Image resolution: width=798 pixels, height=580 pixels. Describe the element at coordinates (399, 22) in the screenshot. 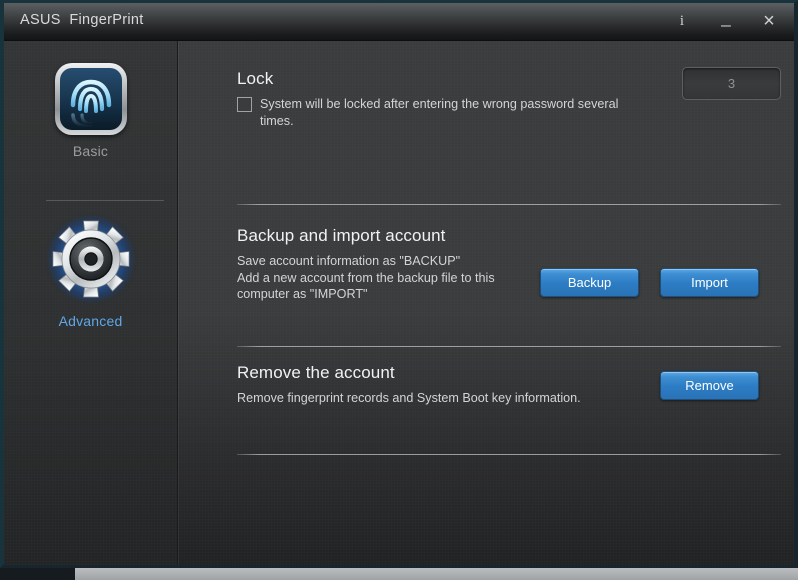

I see `title-bar: ASUS FingerPrint i _ ×` at that location.